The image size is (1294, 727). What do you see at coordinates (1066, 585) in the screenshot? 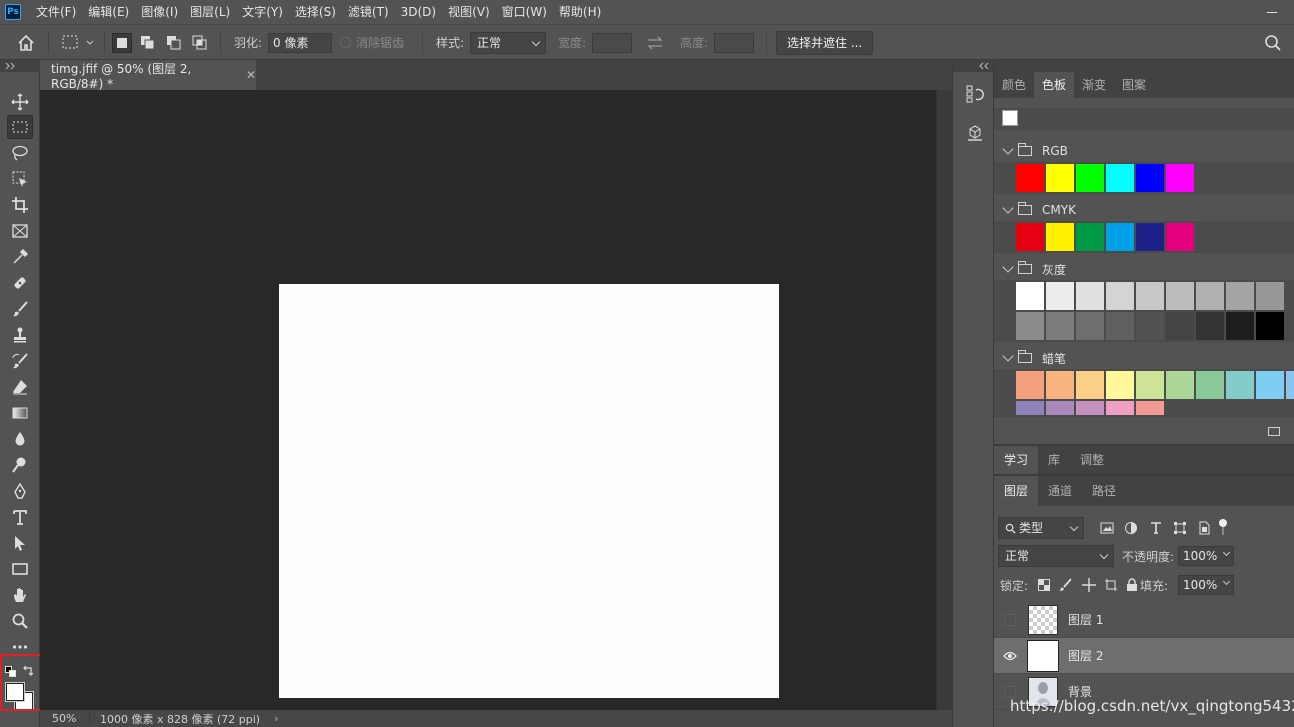
I see `lock-pixels-icon` at bounding box center [1066, 585].